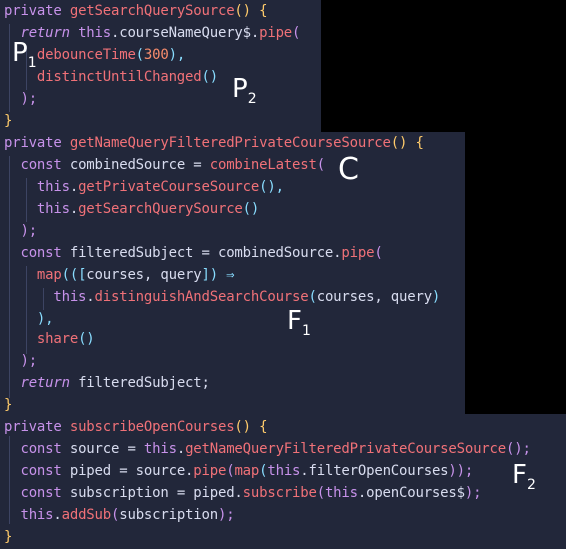  Describe the element at coordinates (152, 427) in the screenshot. I see `code-token: subscribeOpenCourses` at that location.